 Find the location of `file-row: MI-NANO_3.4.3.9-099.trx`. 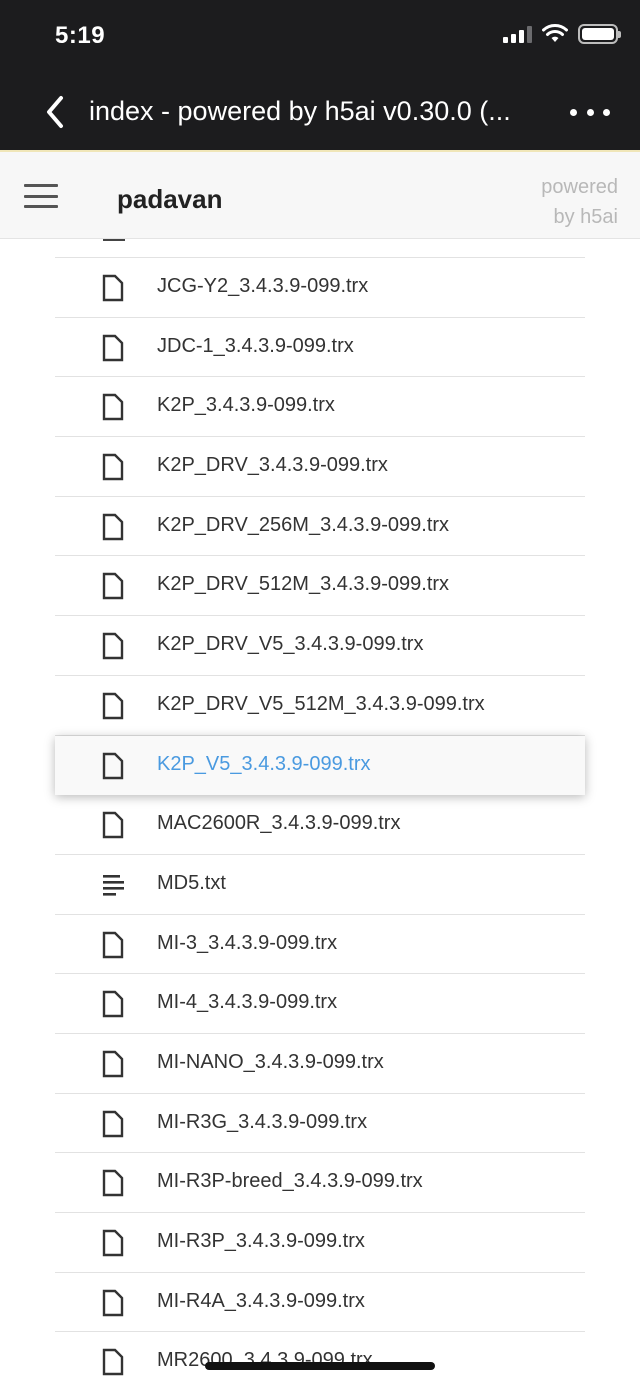

file-row: MI-NANO_3.4.3.9-099.trx is located at coordinates (320, 1064).